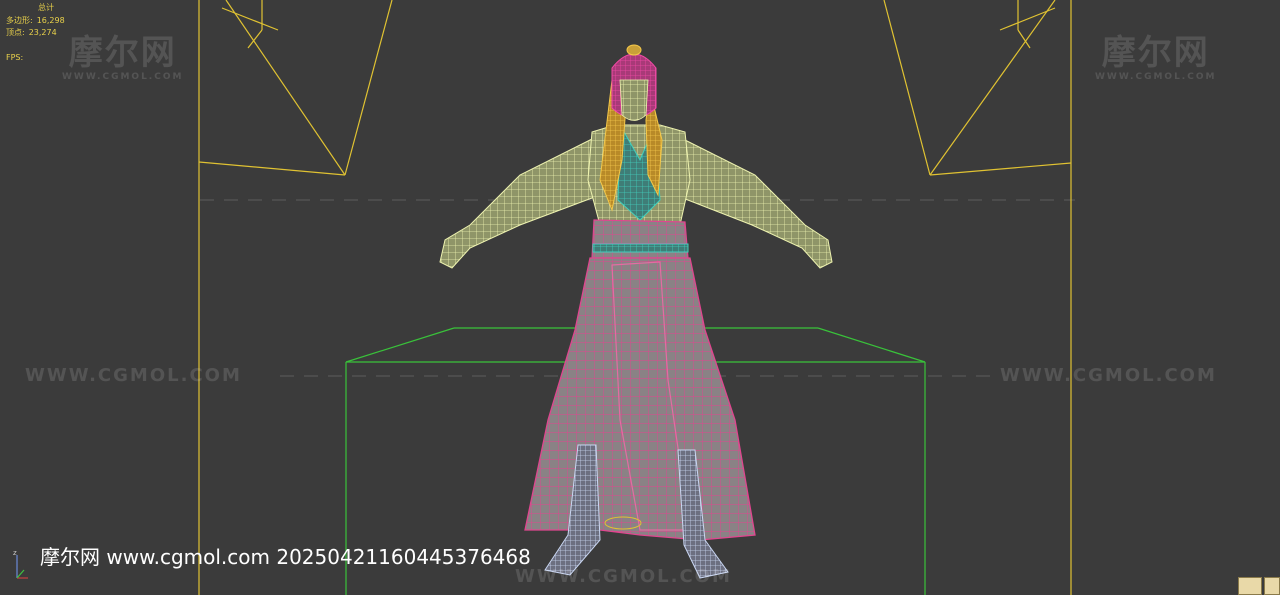 The height and width of the screenshot is (595, 1280). Describe the element at coordinates (1250, 586) in the screenshot. I see `viewcube-home-icon` at that location.